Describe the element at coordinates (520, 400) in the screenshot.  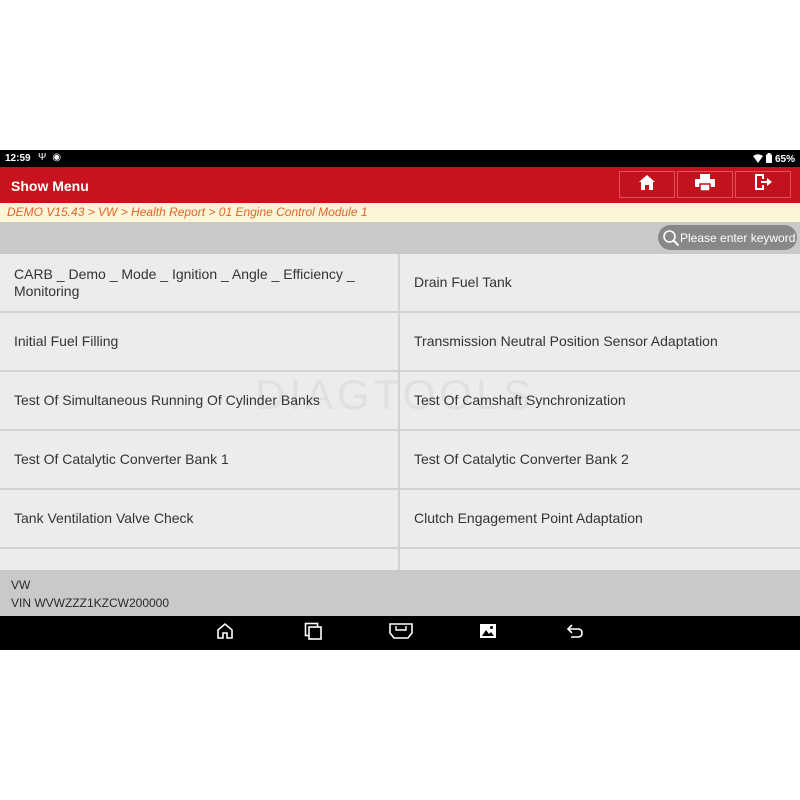
I see `menu-item-label: Test Of Camshaft Synchronization` at that location.